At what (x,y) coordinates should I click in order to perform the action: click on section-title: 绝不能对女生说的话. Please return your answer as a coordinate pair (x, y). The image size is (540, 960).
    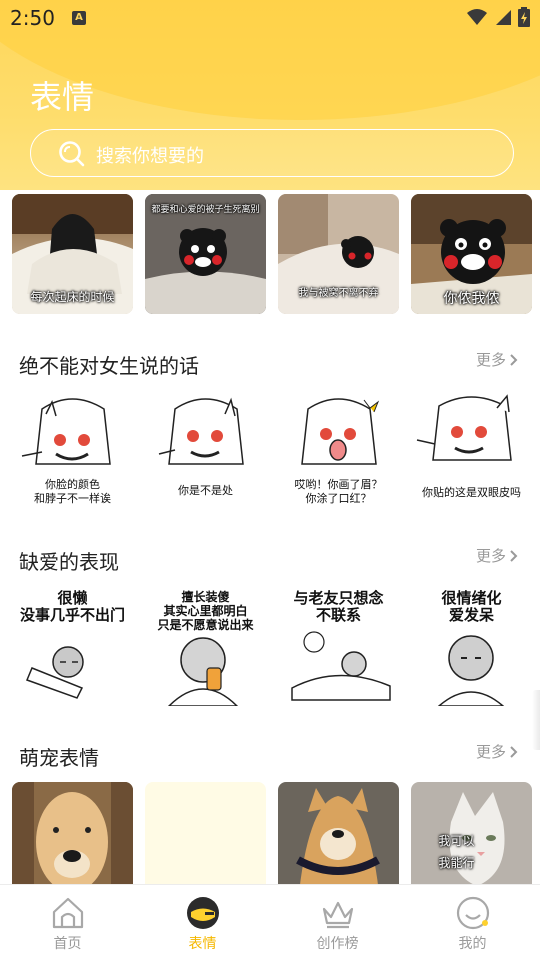
    Looking at the image, I should click on (109, 366).